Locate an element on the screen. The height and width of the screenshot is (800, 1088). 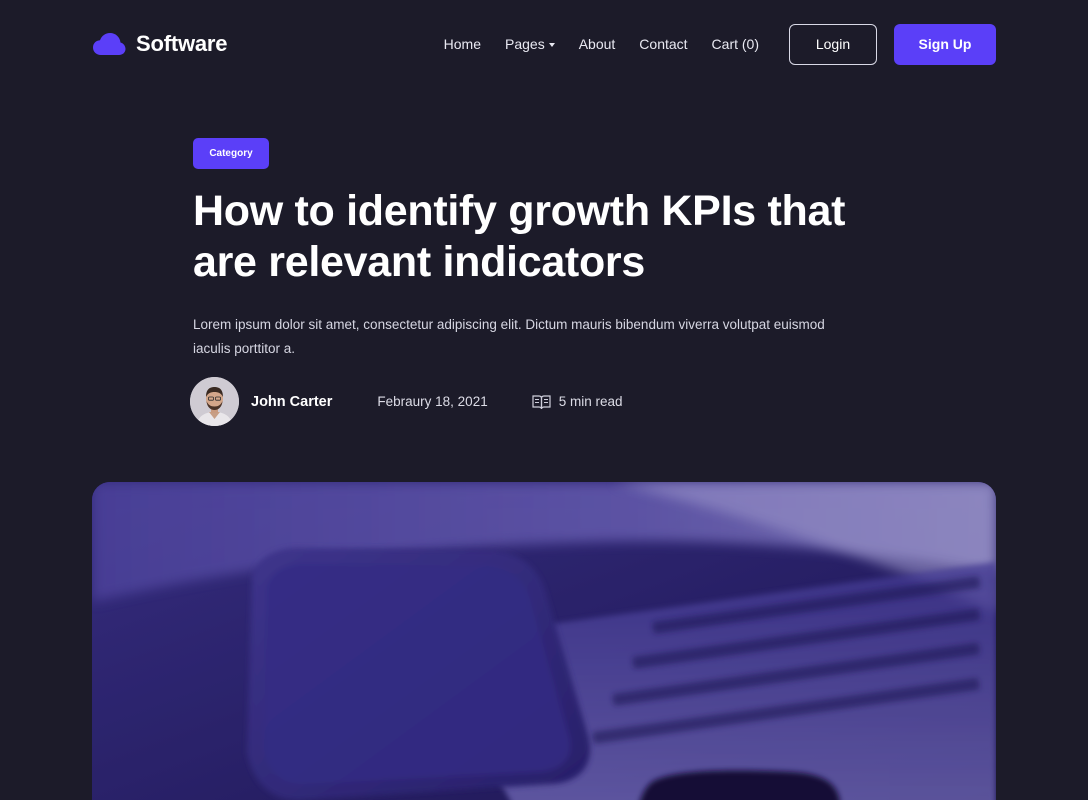
read-time-label: 5 min read is located at coordinates (590, 401).